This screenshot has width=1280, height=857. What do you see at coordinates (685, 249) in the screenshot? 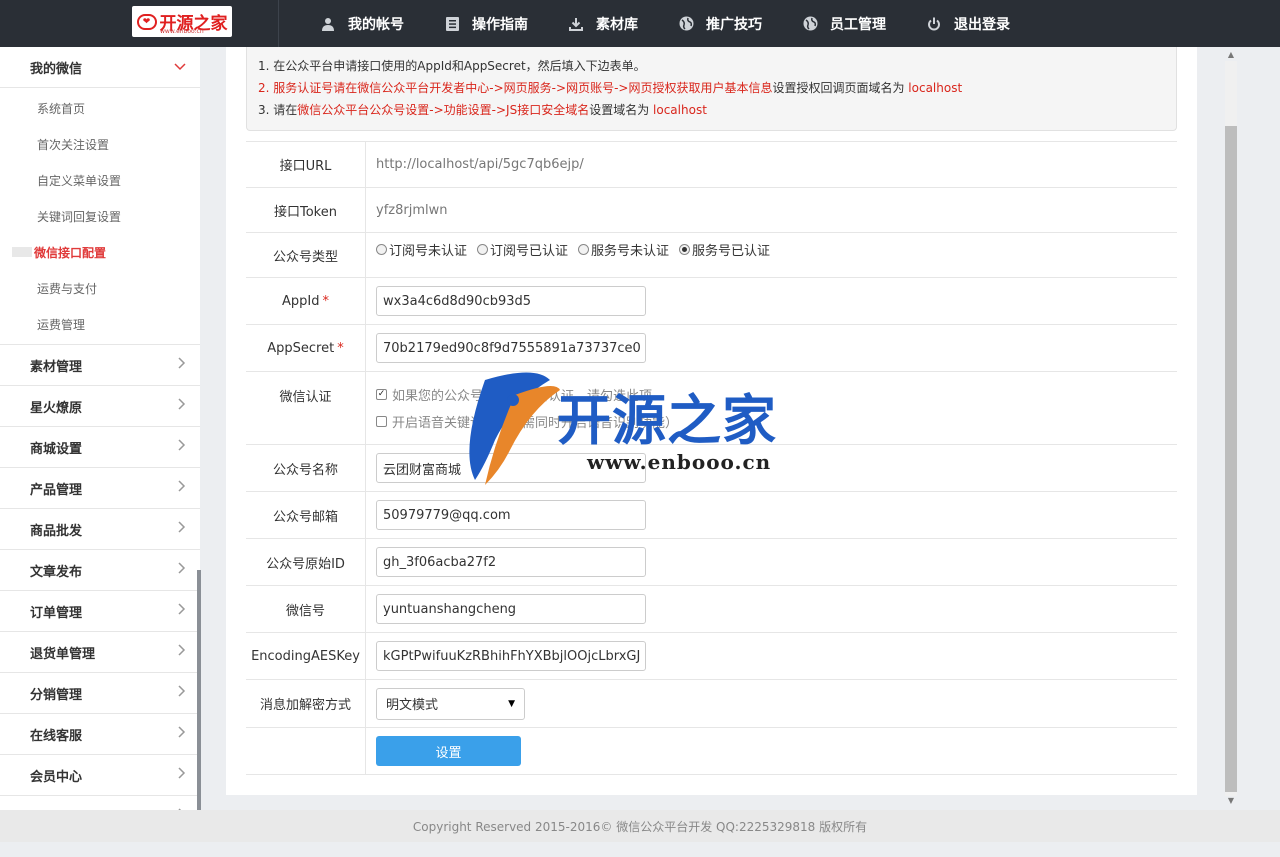
I see `radio-dot-selected` at bounding box center [685, 249].